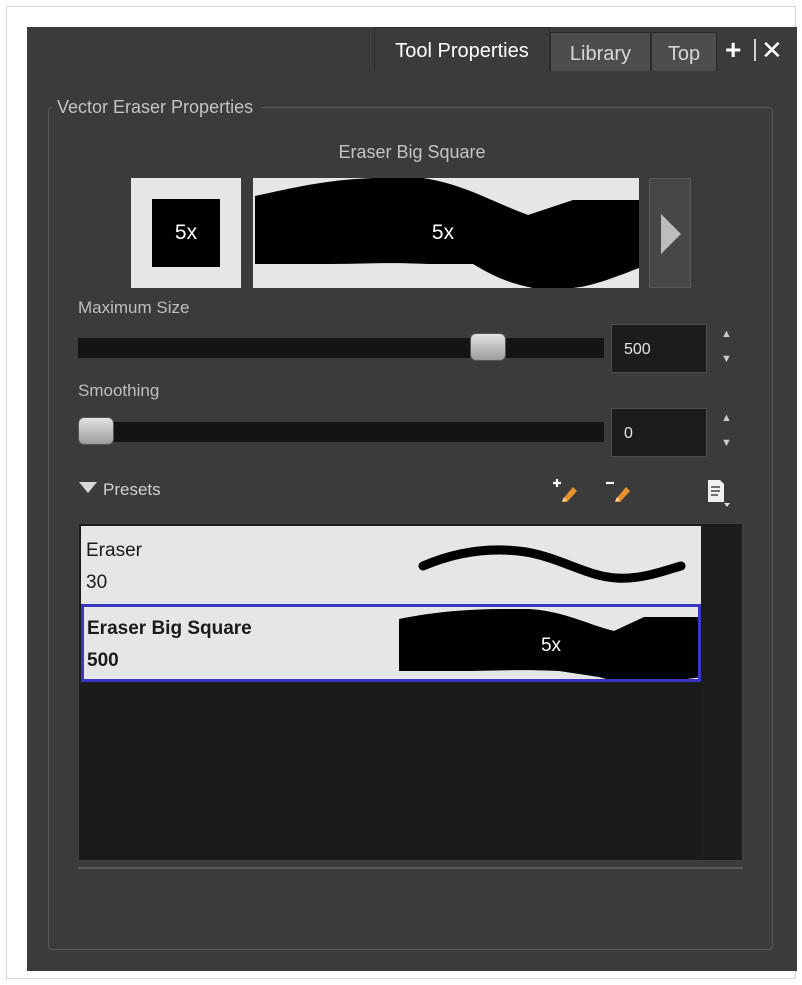  I want to click on presets-label: Presets, so click(132, 489).